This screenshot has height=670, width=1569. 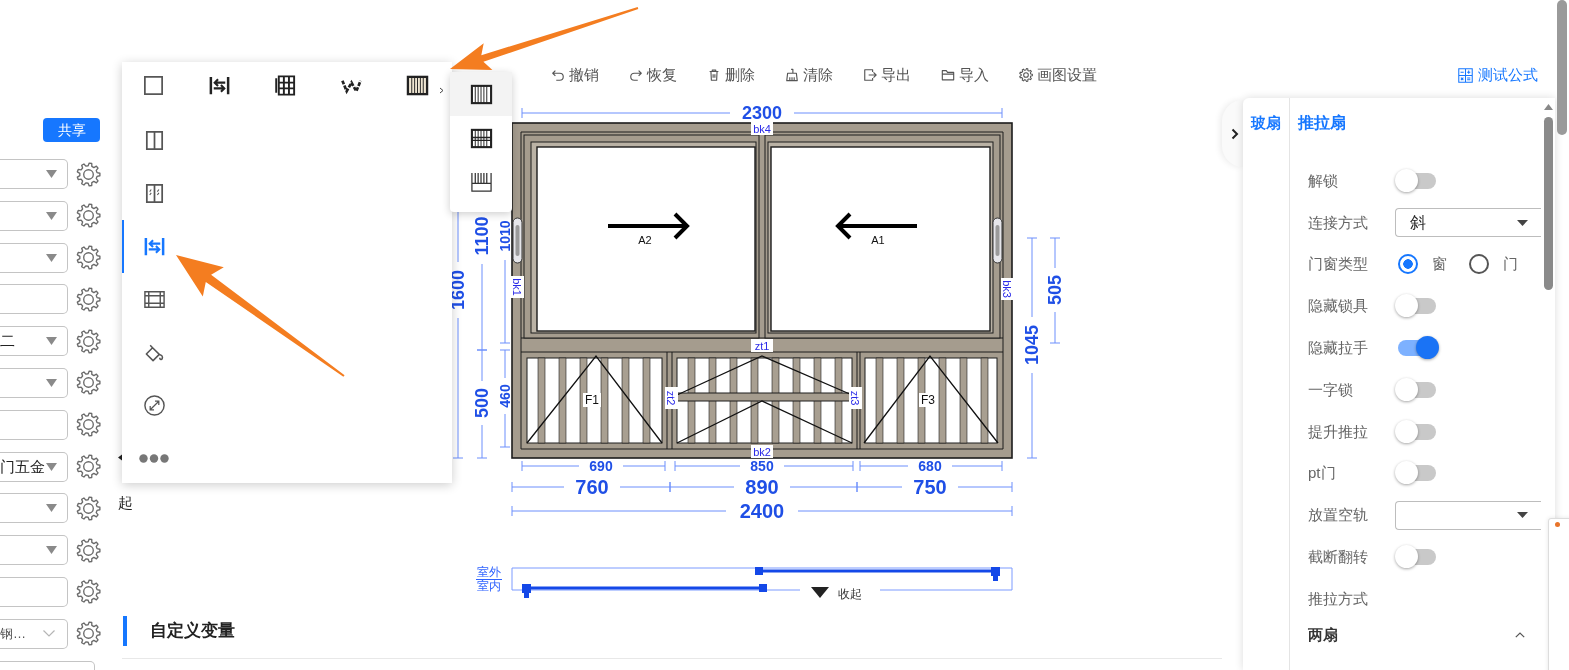 What do you see at coordinates (517, 287) in the screenshot?
I see `frame-tag: bk1` at bounding box center [517, 287].